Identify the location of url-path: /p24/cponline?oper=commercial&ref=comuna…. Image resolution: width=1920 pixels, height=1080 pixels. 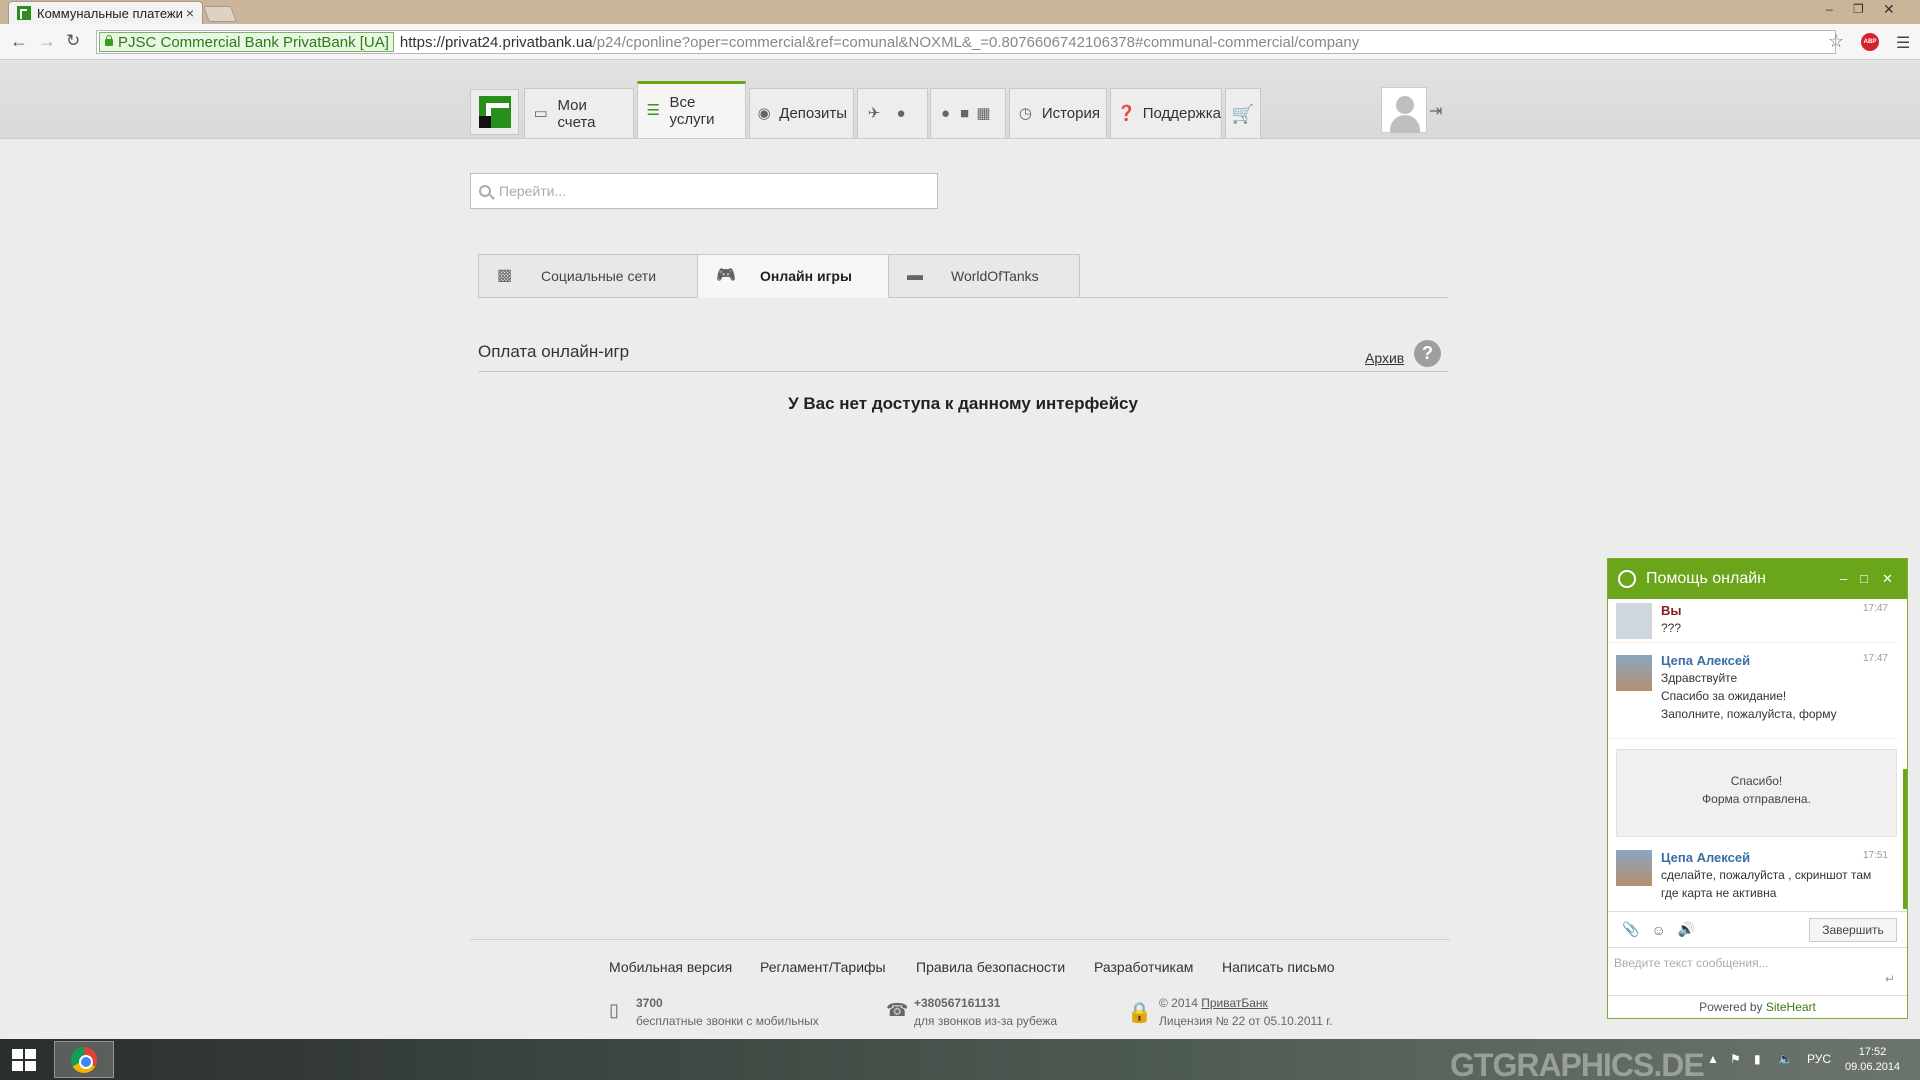
(976, 42).